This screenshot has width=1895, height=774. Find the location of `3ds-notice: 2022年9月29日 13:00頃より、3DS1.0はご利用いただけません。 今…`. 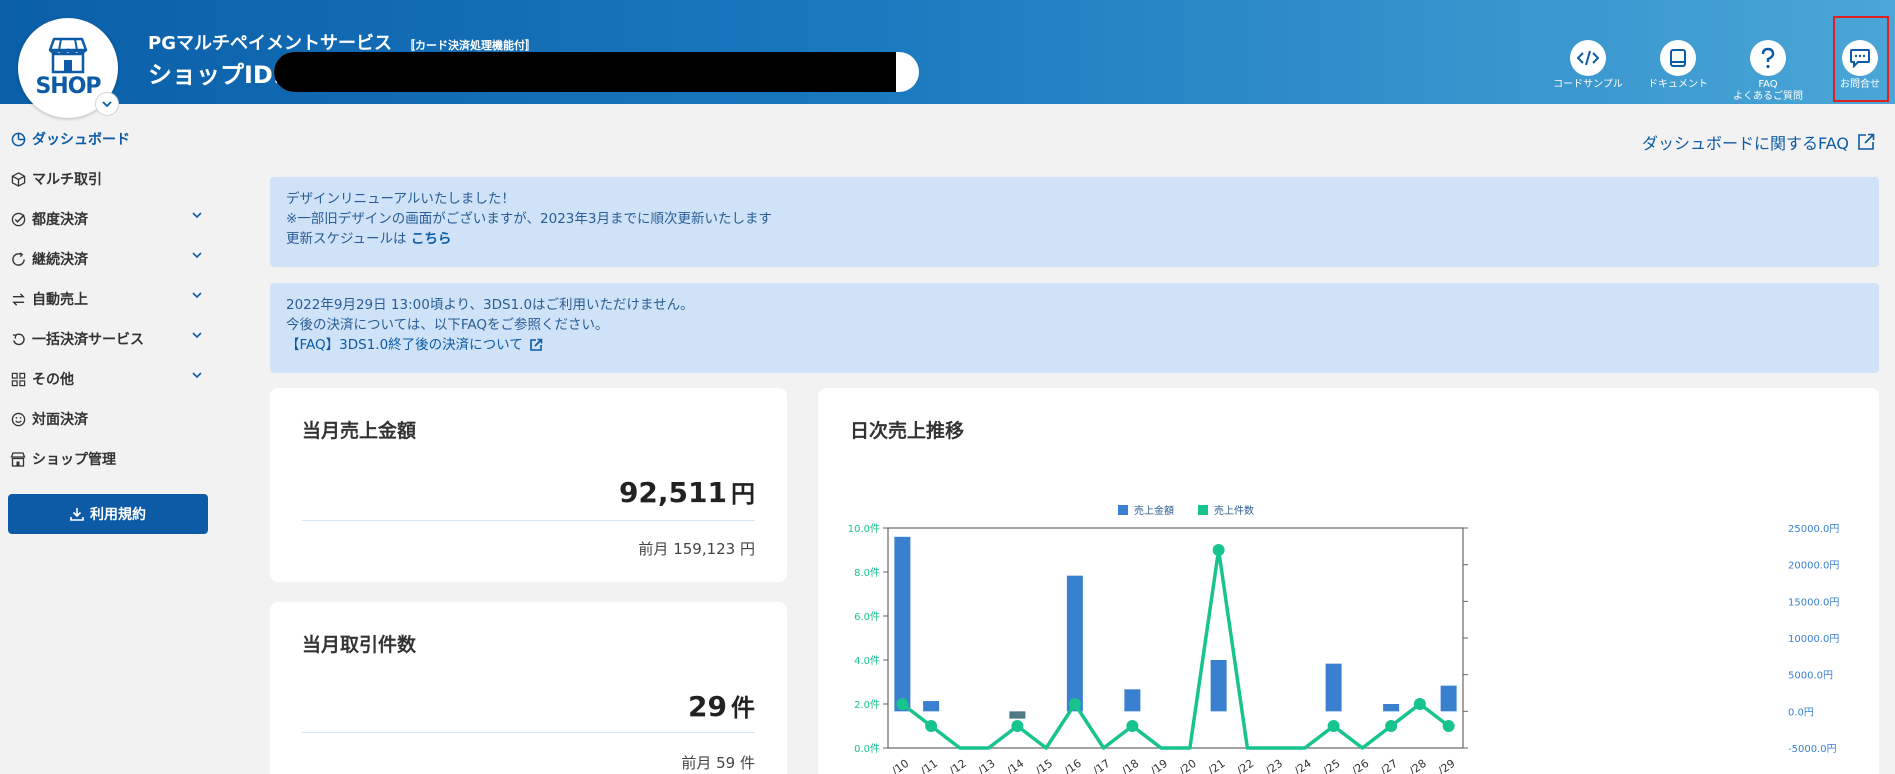

3ds-notice: 2022年9月29日 13:00頃より、3DS1.0はご利用いただけません。 今… is located at coordinates (1074, 328).